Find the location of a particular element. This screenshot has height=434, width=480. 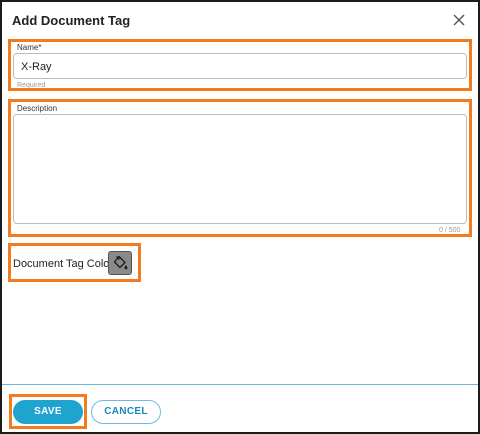

description-field-label: Description is located at coordinates (37, 108).